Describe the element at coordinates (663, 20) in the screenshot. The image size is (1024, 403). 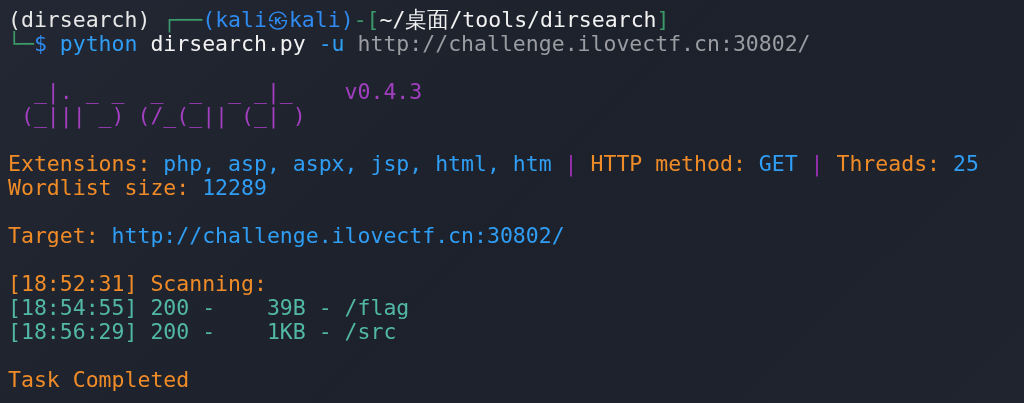
I see `terminal-text: ]` at that location.